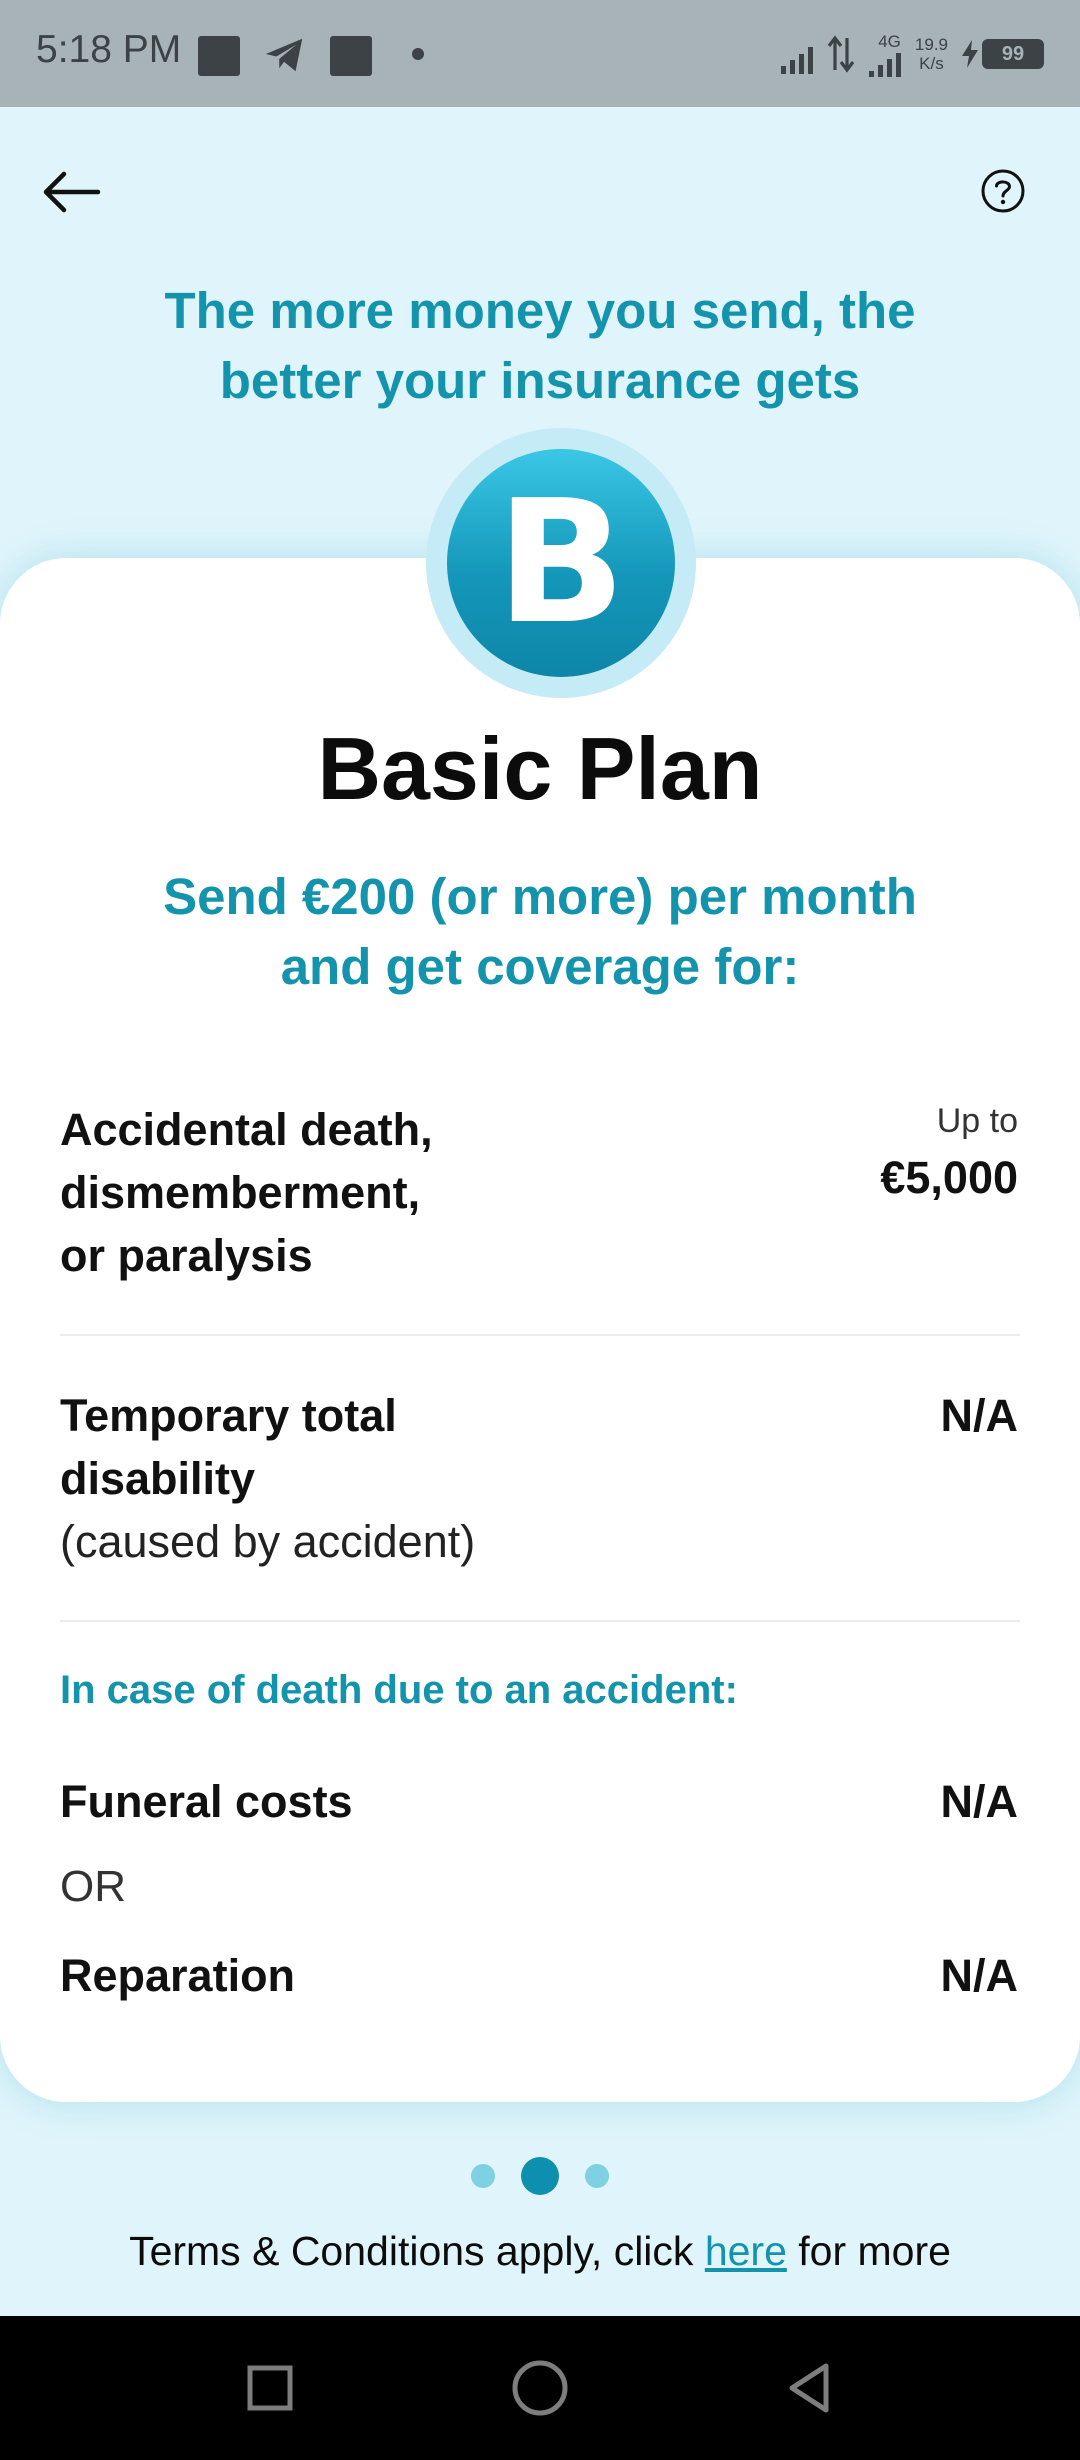  I want to click on back-arrow-icon, so click(76, 192).